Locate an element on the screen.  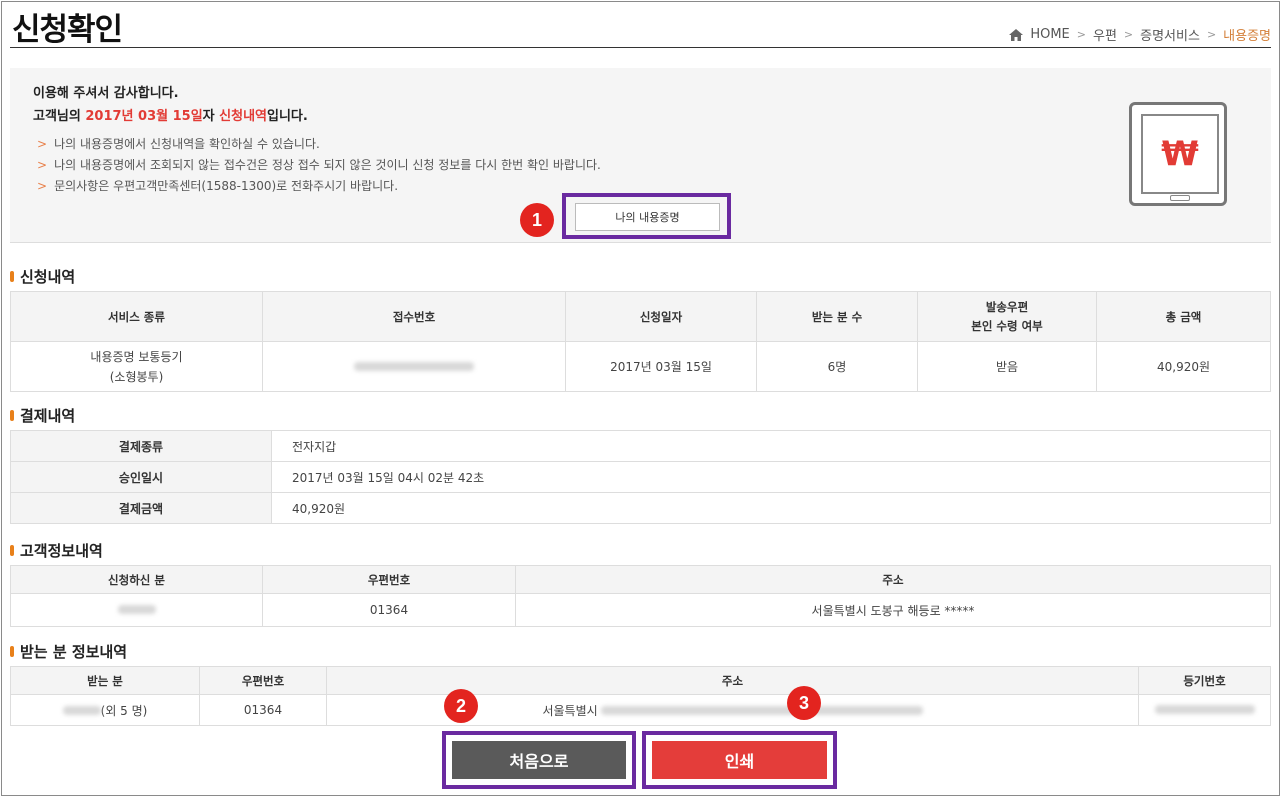
payment-label: 결제종류 is located at coordinates (141, 446).